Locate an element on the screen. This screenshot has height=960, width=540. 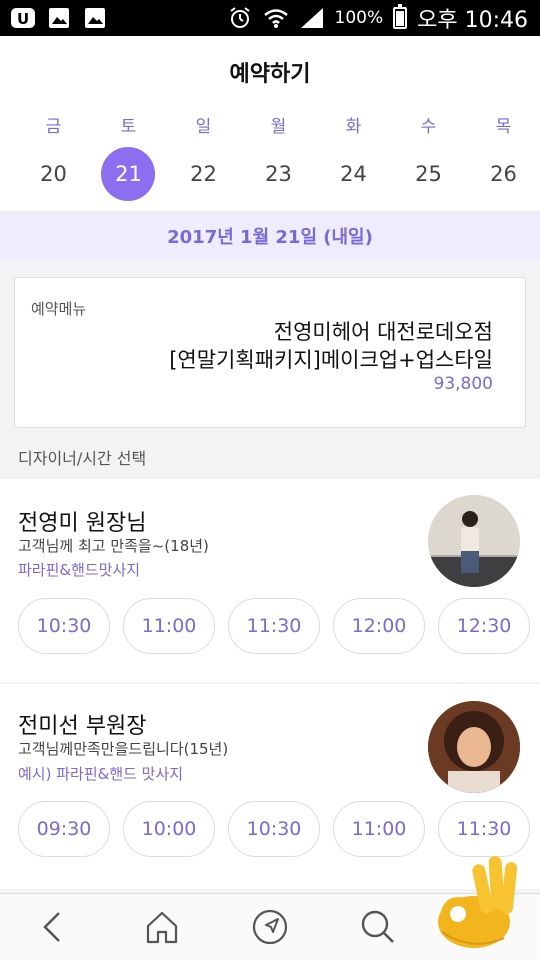
designer-name: 전영미 원장님 is located at coordinates (82, 523).